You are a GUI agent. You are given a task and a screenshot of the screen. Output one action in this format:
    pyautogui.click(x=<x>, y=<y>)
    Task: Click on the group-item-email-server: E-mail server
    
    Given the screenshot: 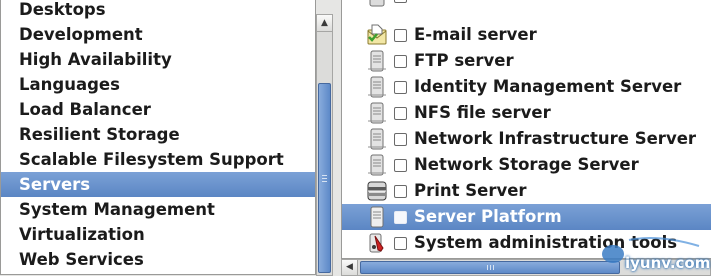 What is the action you would take?
    pyautogui.click(x=526, y=35)
    